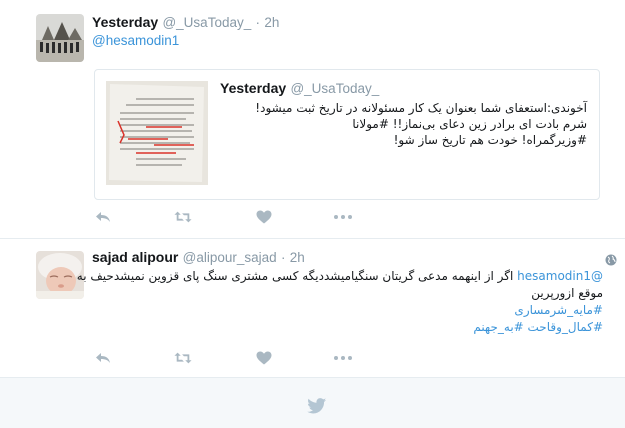 The image size is (625, 428). I want to click on quoted-tweet-image, so click(157, 133).